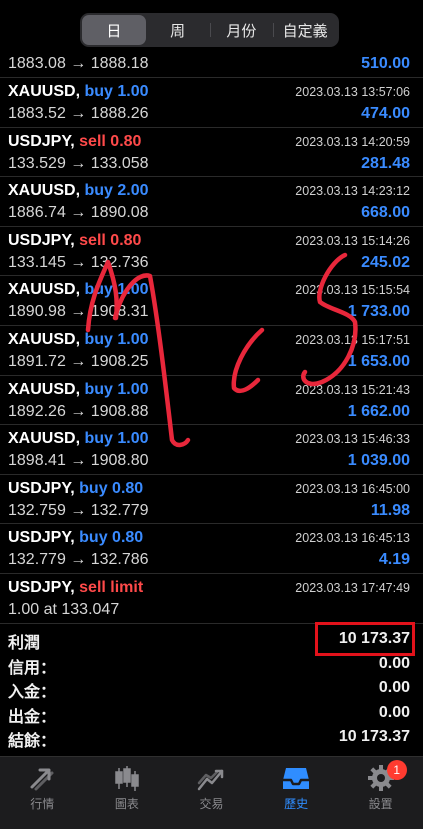 The width and height of the screenshot is (423, 829). What do you see at coordinates (352, 240) in the screenshot?
I see `trade-time: 2023.03.13 15:14:26` at bounding box center [352, 240].